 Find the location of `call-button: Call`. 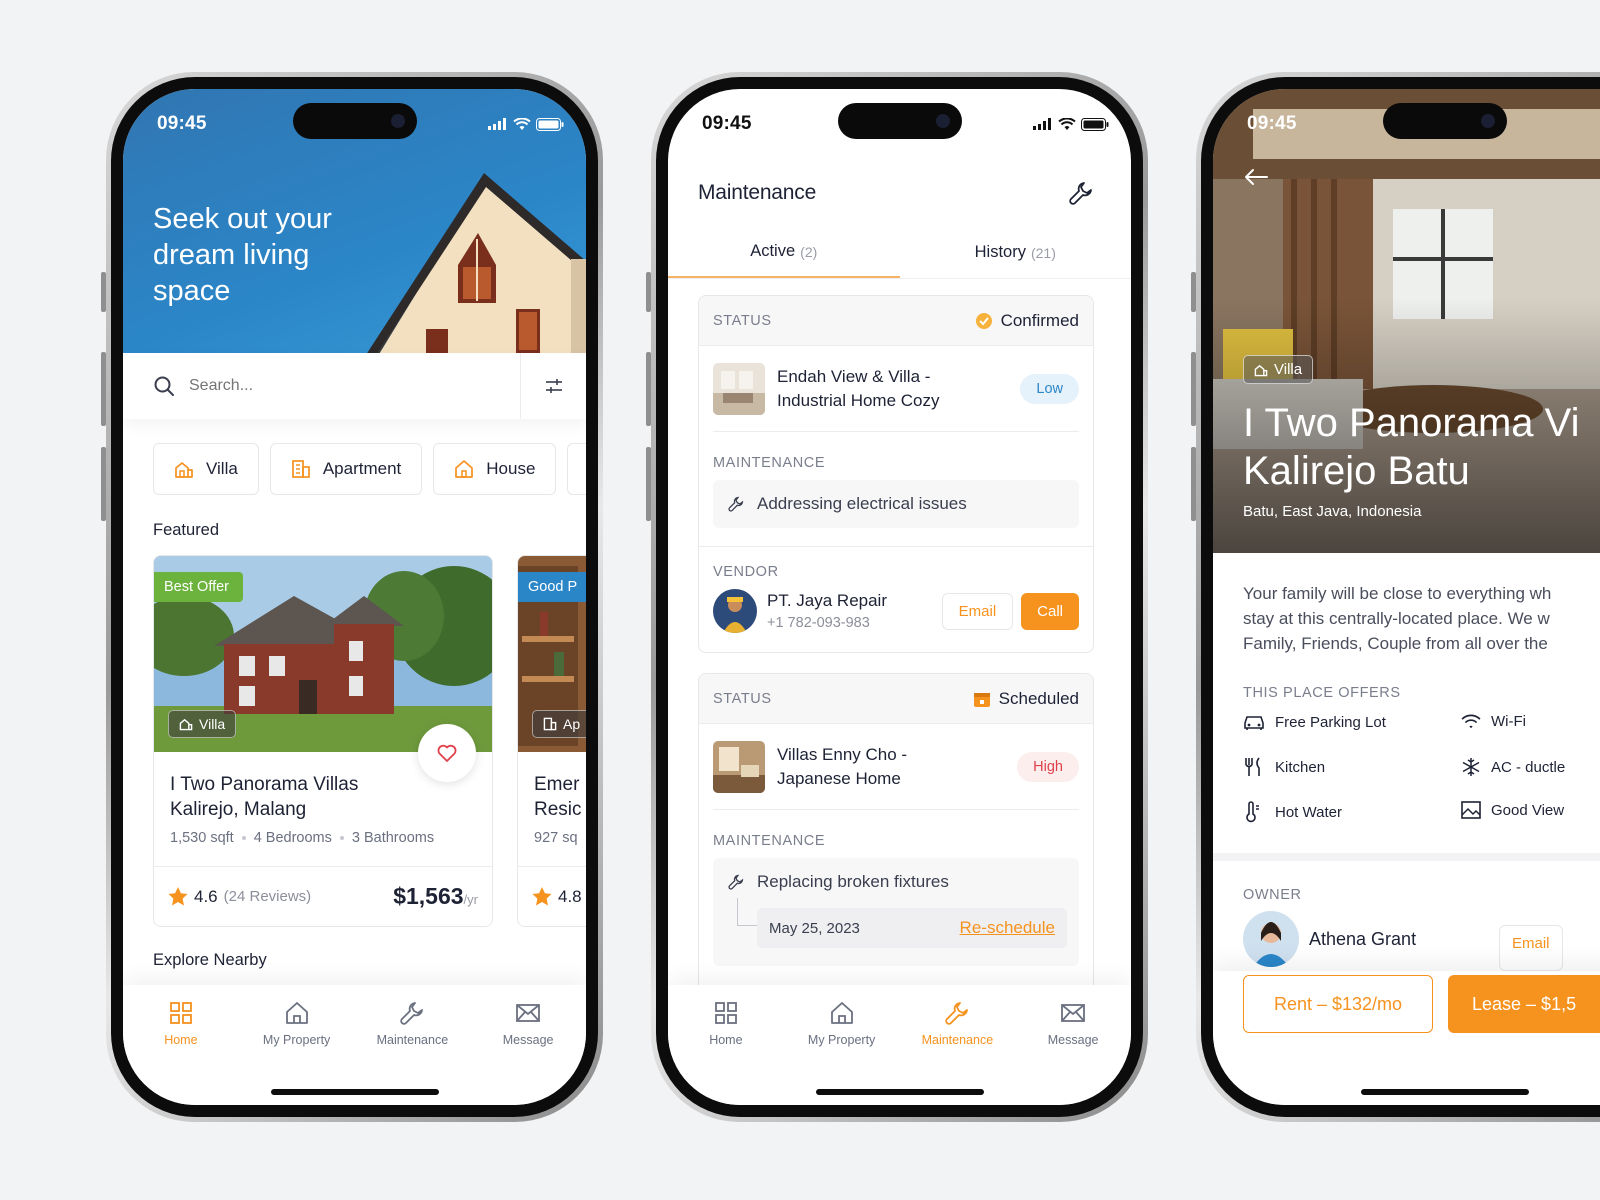

call-button: Call is located at coordinates (1050, 611).